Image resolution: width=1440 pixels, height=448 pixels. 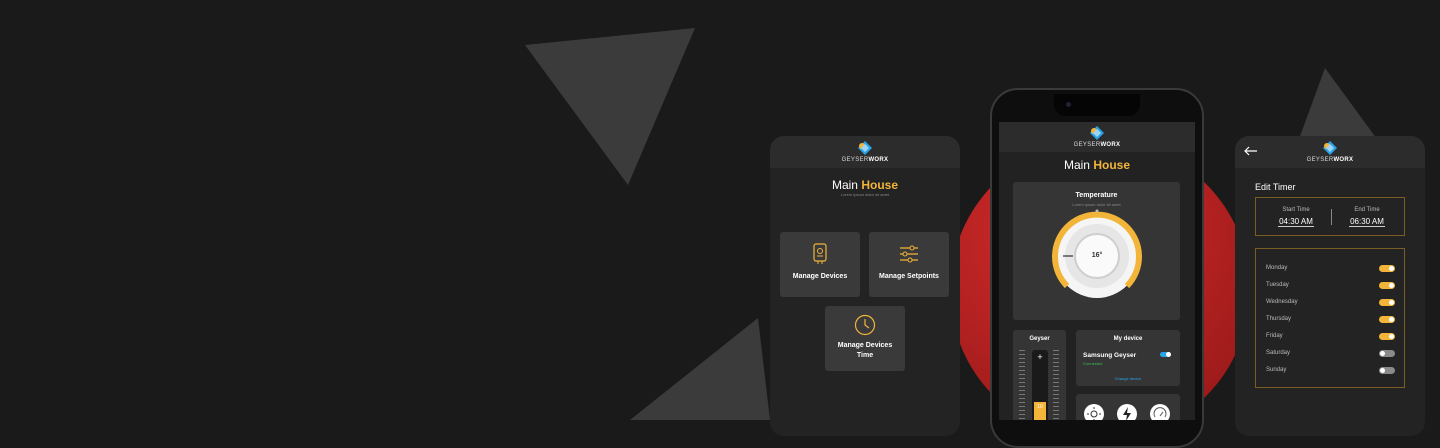 What do you see at coordinates (1128, 339) in the screenshot?
I see `my-device-label: My device` at bounding box center [1128, 339].